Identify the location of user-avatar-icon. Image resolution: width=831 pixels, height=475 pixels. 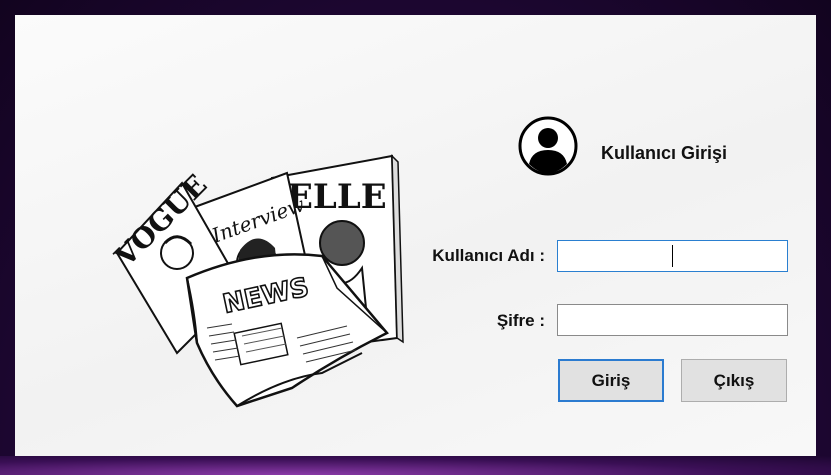
(548, 146).